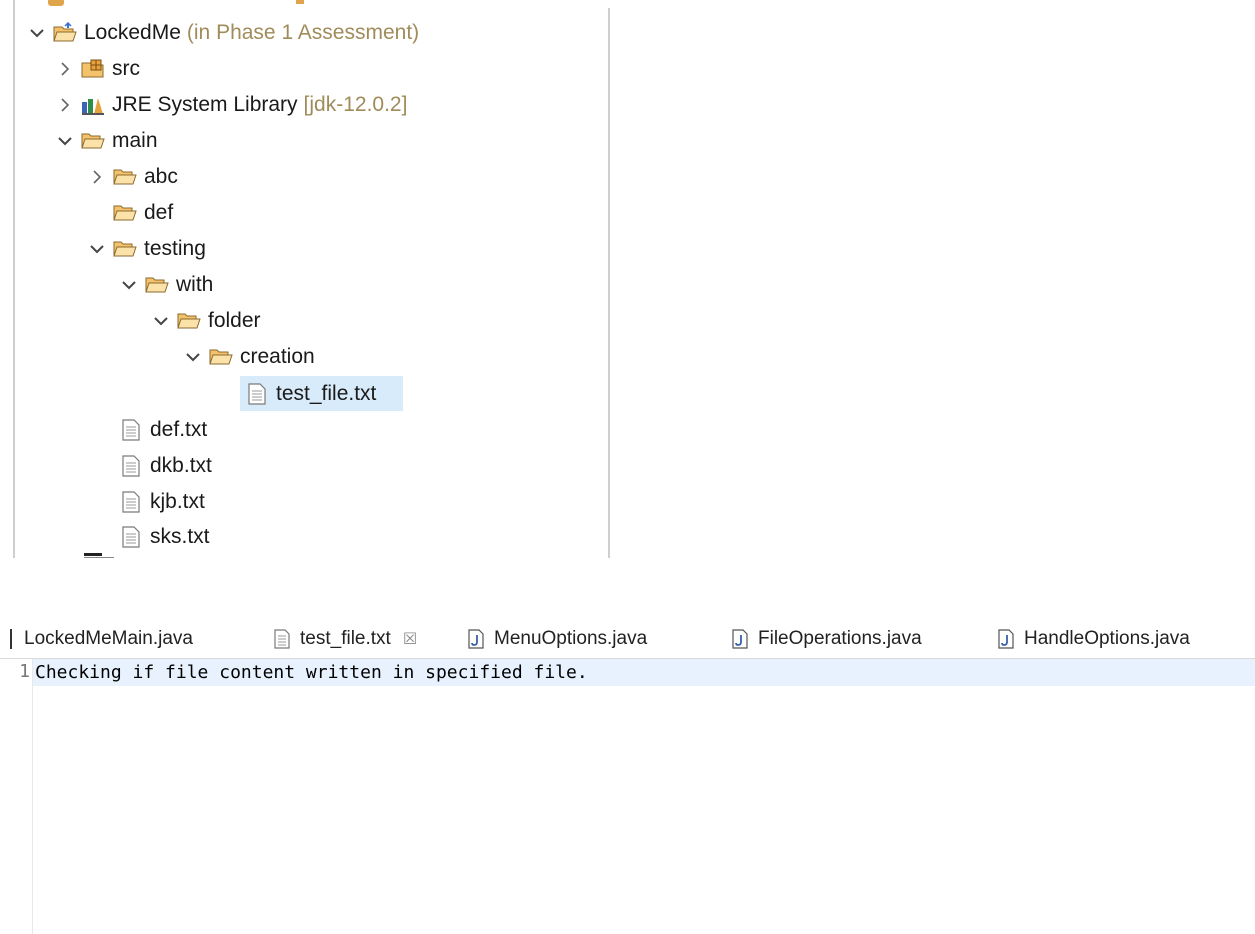 The image size is (1255, 934). Describe the element at coordinates (181, 465) in the screenshot. I see `tree-item-label: dkb.txt` at that location.